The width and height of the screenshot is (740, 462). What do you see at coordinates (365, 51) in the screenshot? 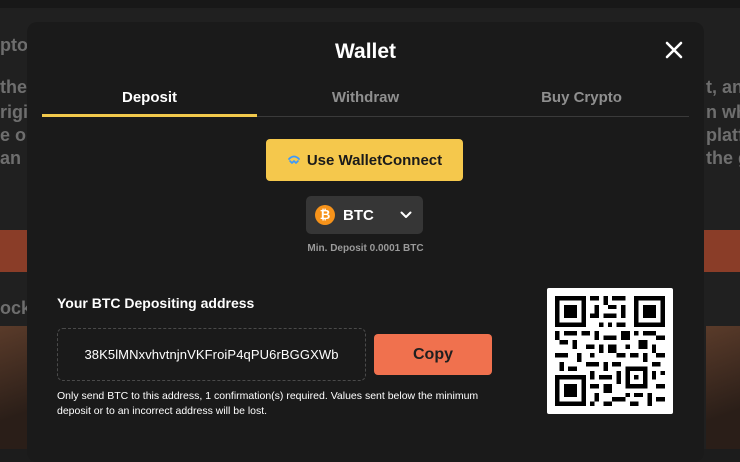
I see `modal-title: Wallet` at bounding box center [365, 51].